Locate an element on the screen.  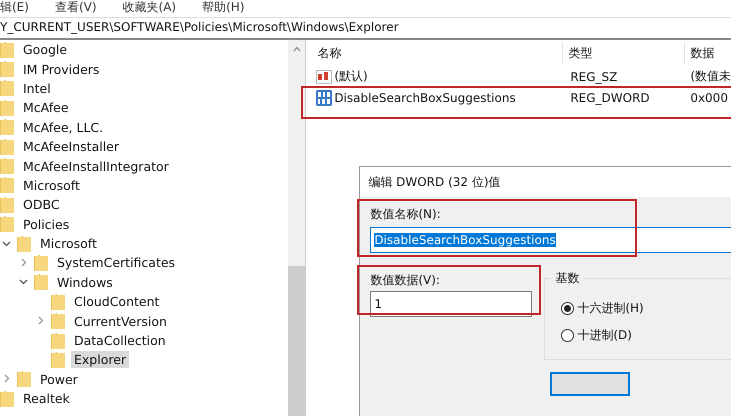
string-value-icon is located at coordinates (324, 77).